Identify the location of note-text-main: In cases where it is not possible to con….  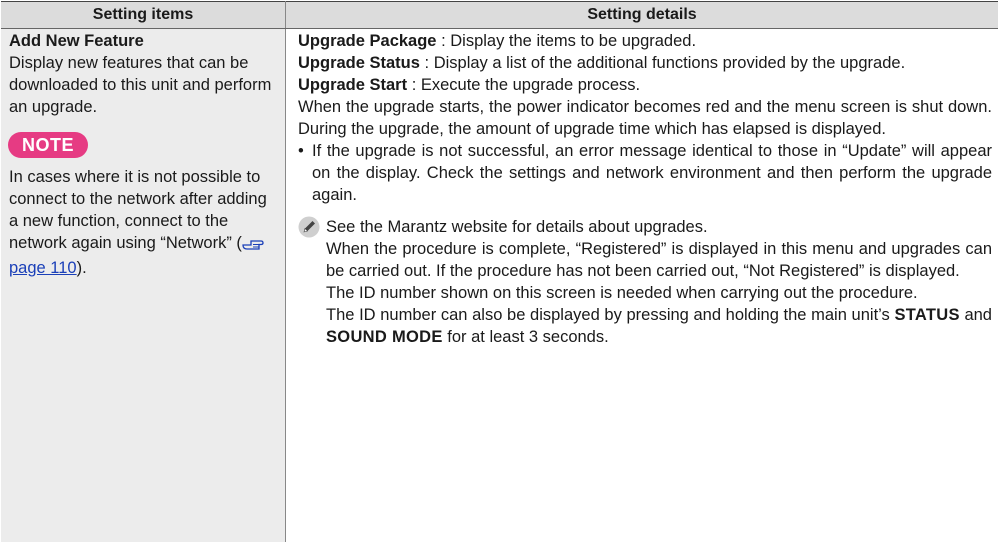
(138, 210).